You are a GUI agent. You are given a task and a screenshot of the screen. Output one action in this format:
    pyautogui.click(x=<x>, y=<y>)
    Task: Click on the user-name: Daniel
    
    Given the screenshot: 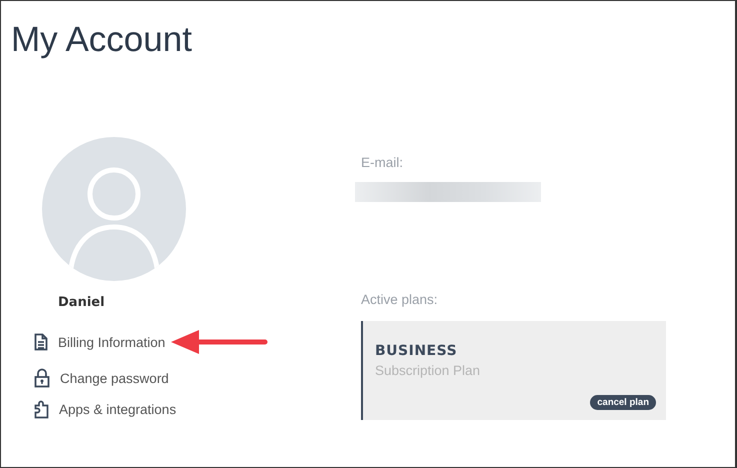 What is the action you would take?
    pyautogui.click(x=82, y=302)
    